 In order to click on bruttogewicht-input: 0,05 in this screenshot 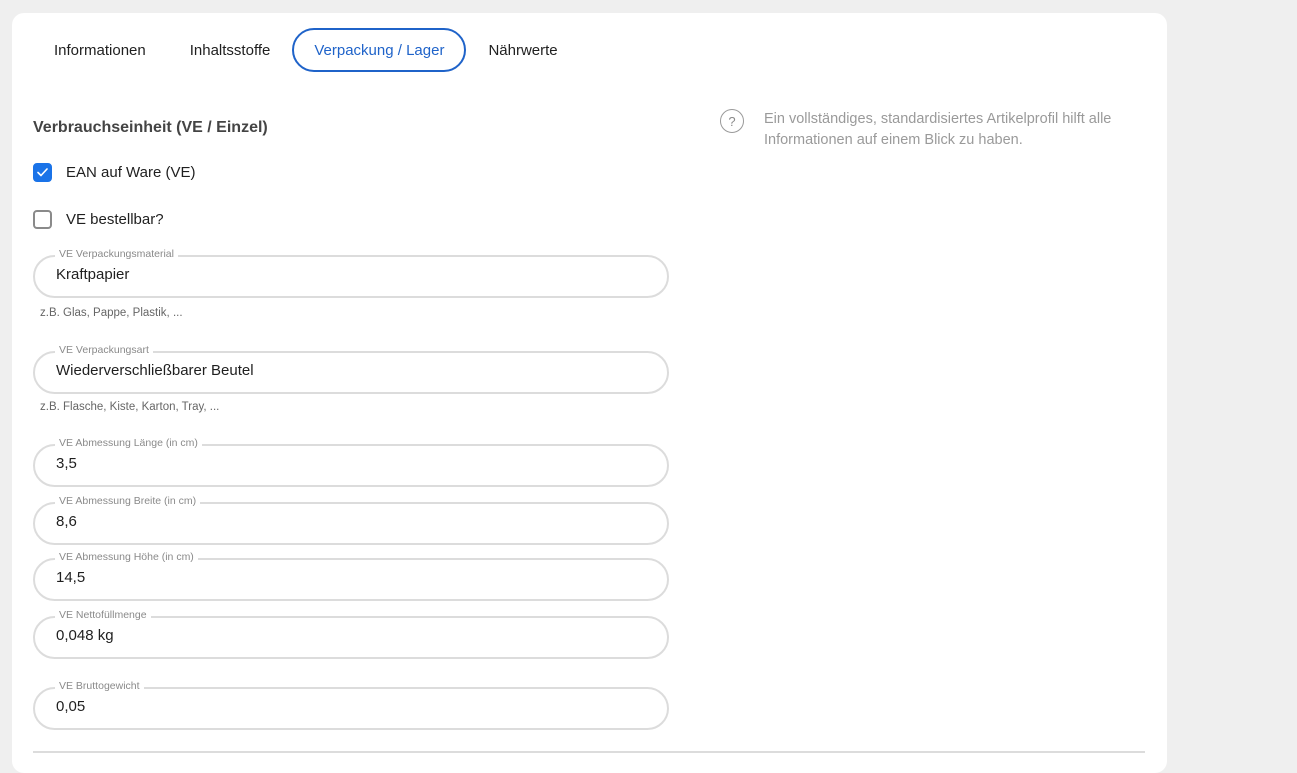, I will do `click(351, 706)`.